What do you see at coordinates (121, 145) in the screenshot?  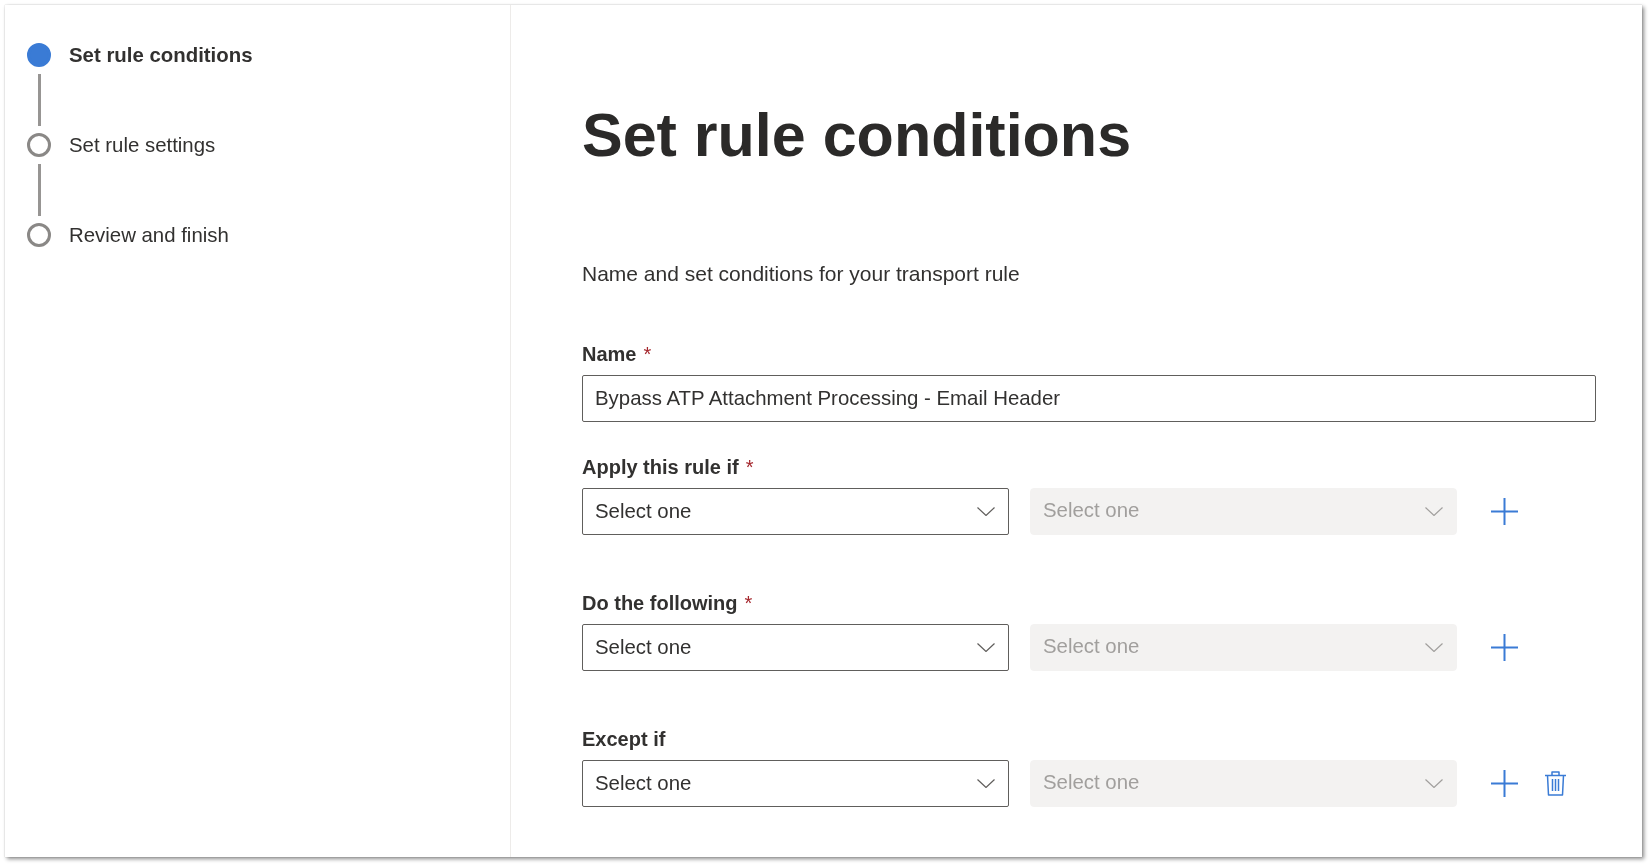 I see `wizard-step: Set rule settings` at bounding box center [121, 145].